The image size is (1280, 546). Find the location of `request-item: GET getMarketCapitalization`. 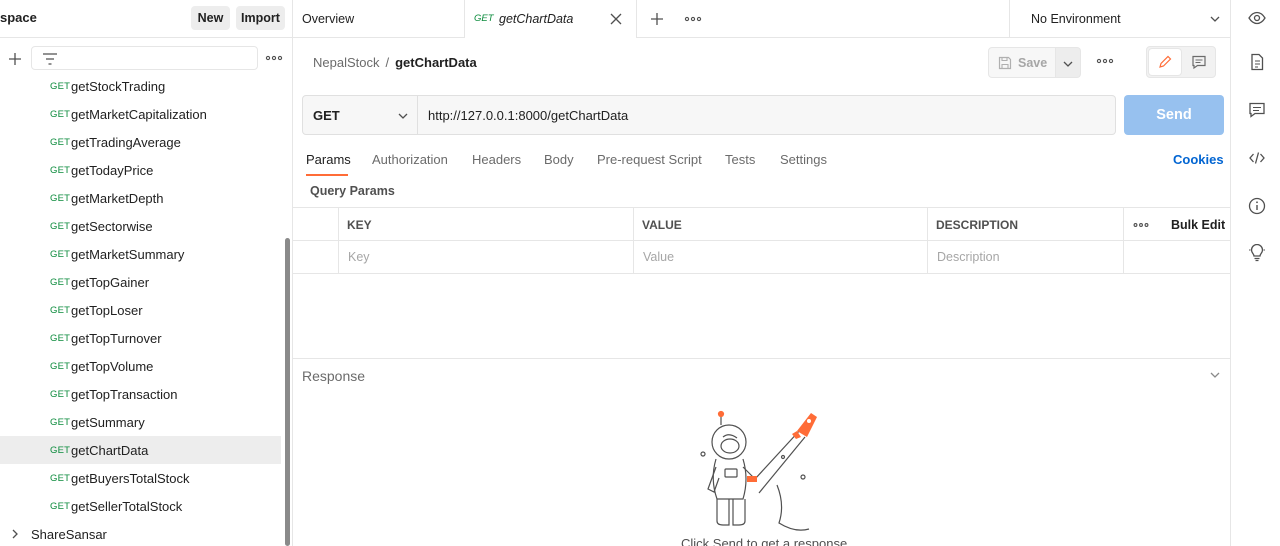

request-item: GET getMarketCapitalization is located at coordinates (140, 114).